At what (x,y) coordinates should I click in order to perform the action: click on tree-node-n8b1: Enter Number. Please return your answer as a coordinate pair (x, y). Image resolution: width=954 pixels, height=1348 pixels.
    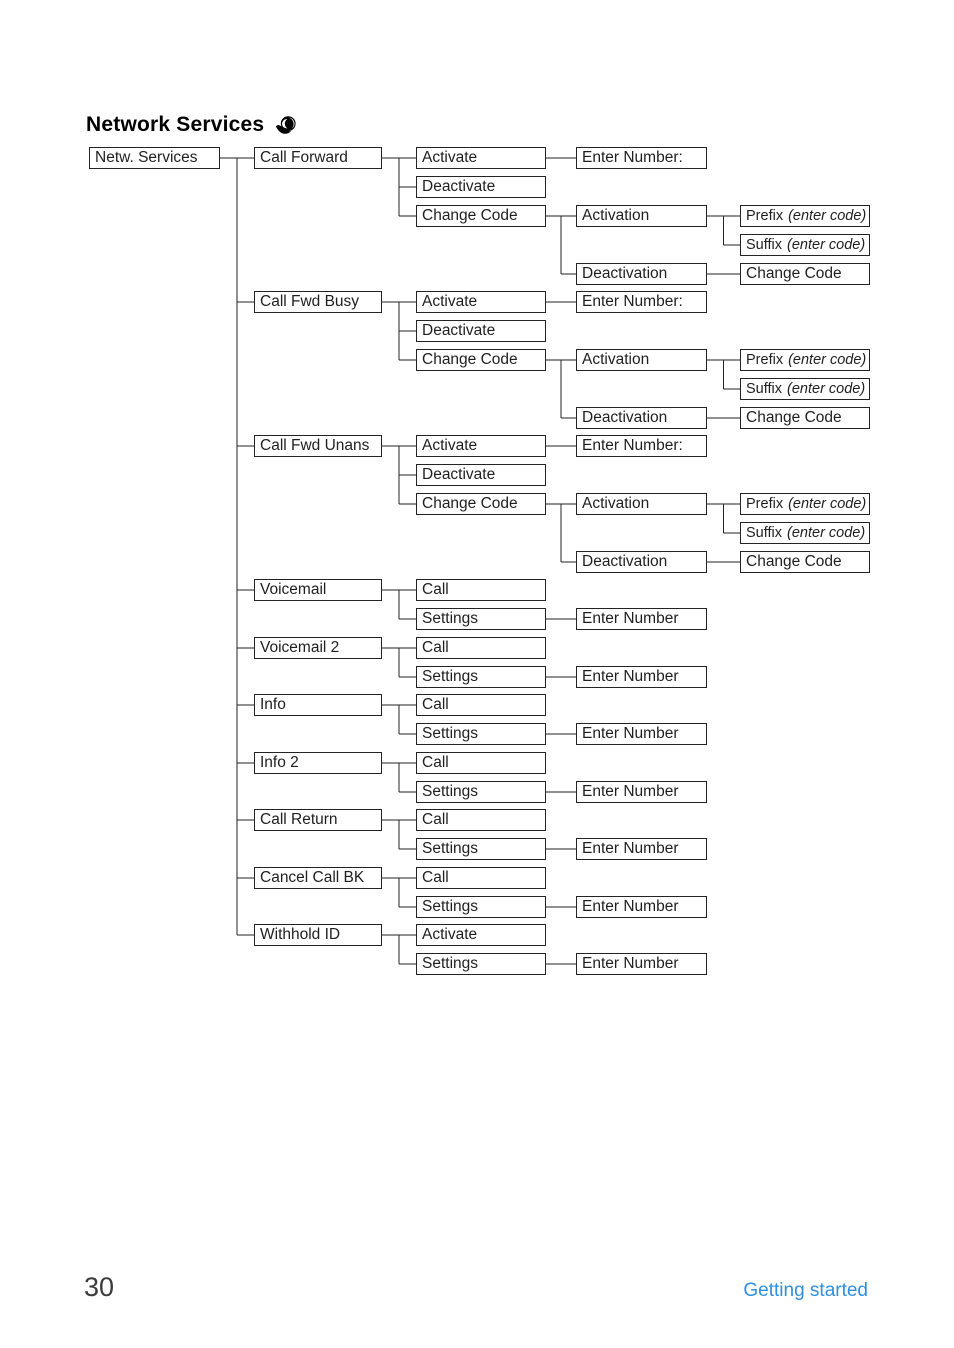
    Looking at the image, I should click on (641, 849).